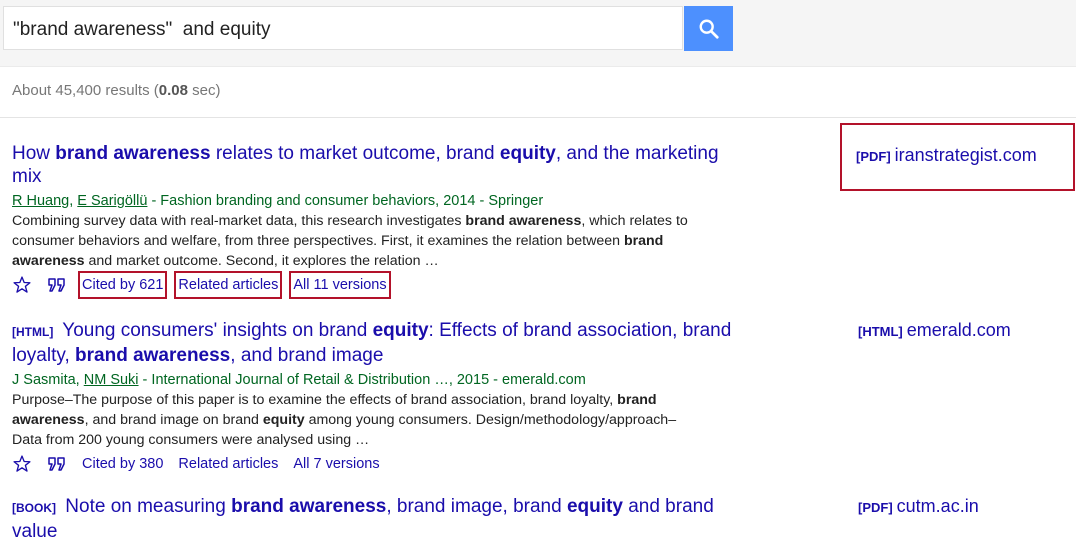 Image resolution: width=1076 pixels, height=551 pixels. I want to click on author-link: E Sarigöllü, so click(112, 201).